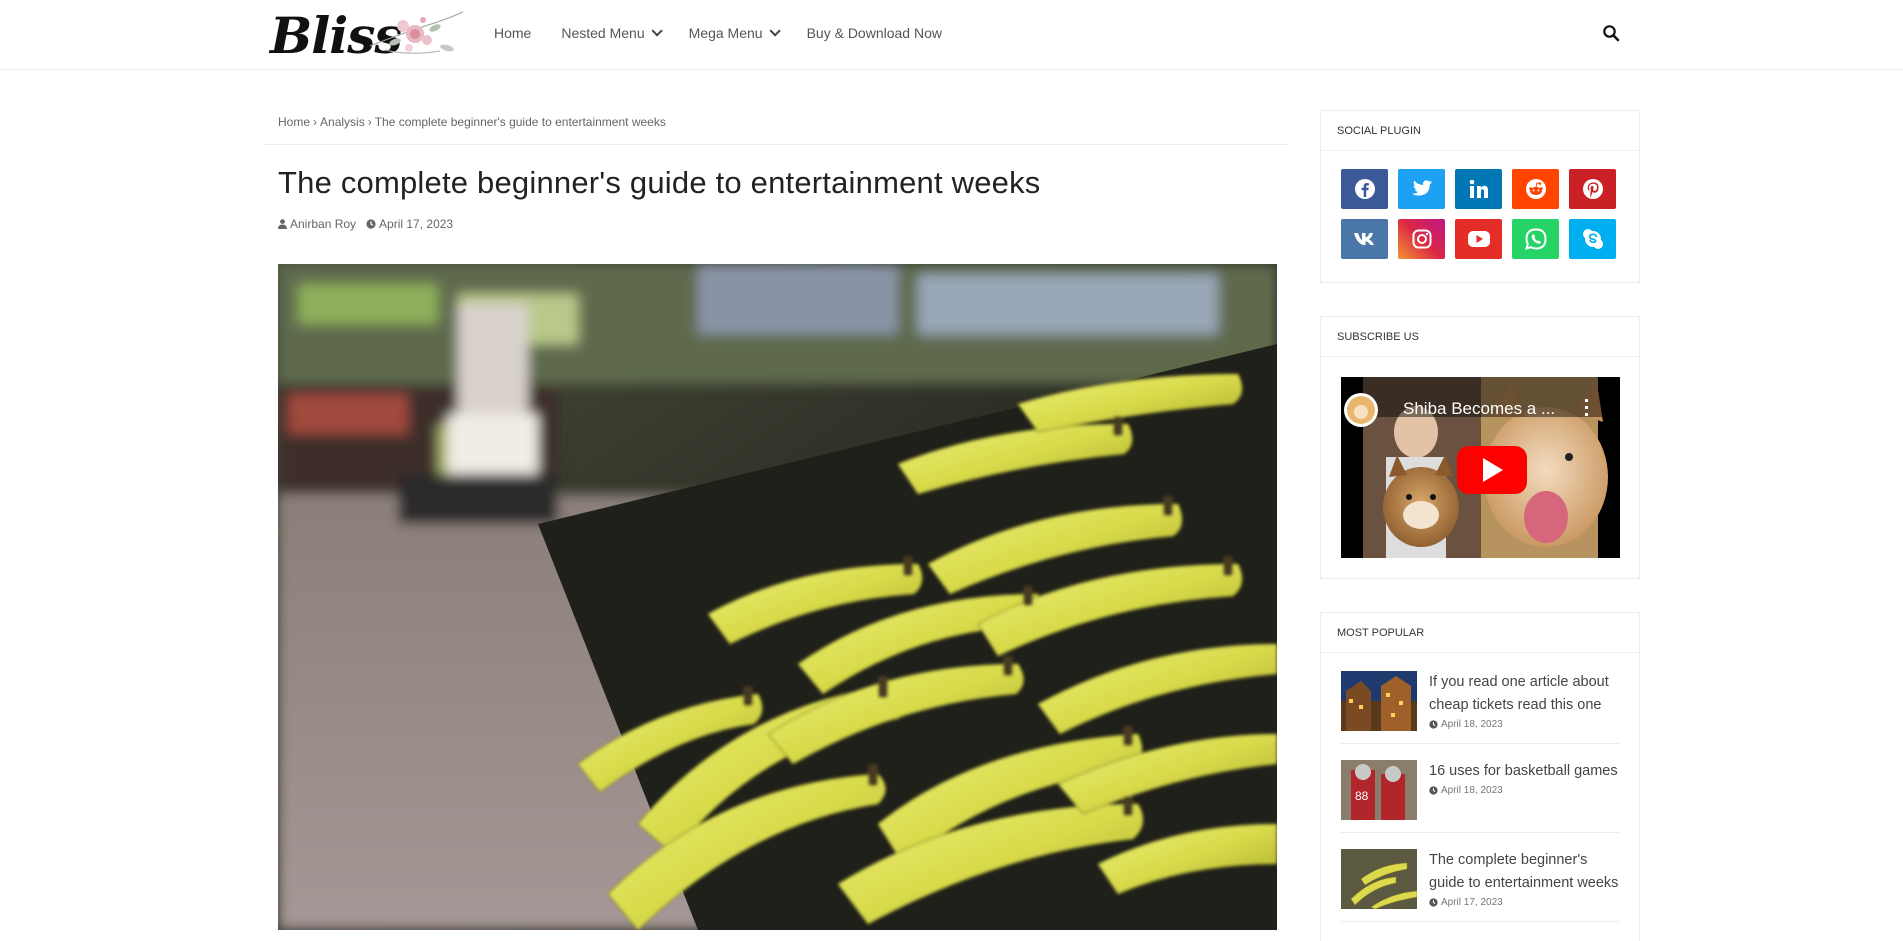  I want to click on nav-nested-menu: Nested Menu, so click(612, 33).